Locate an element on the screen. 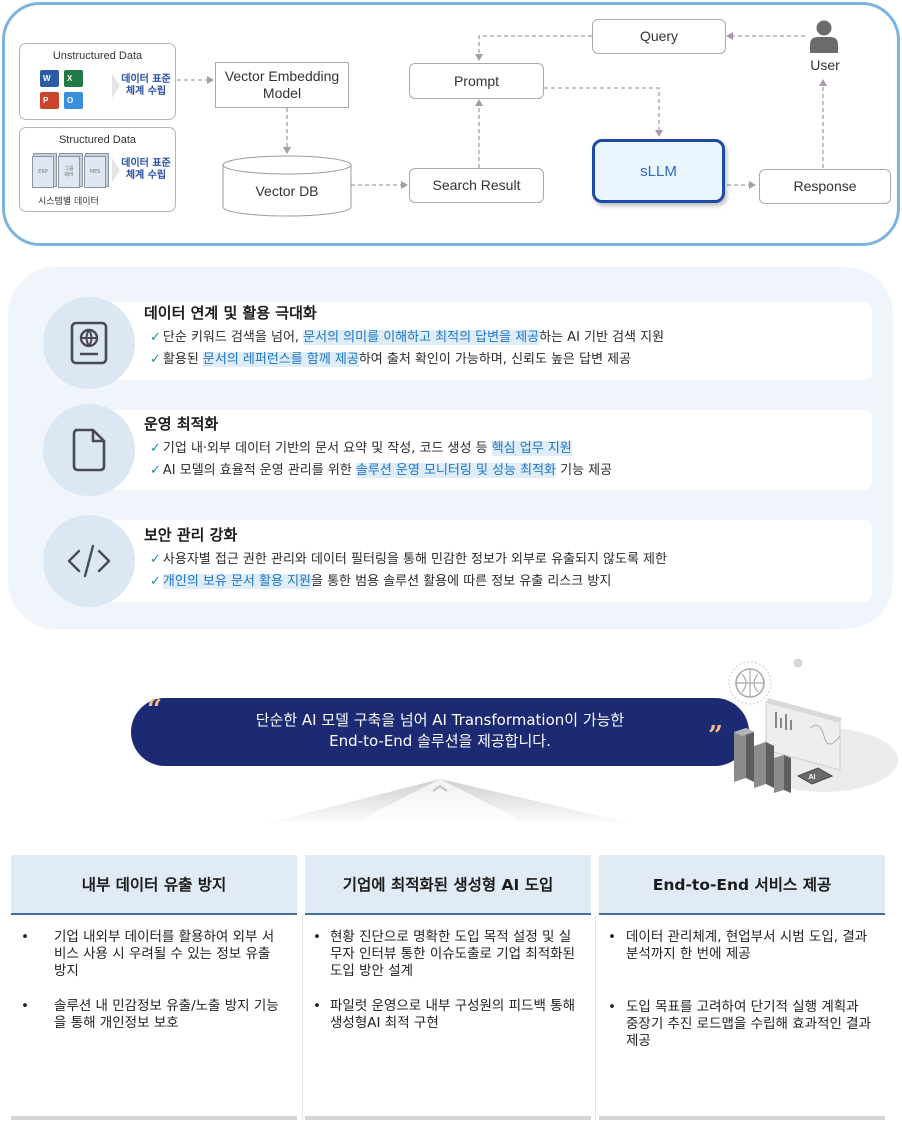  user-label: User is located at coordinates (825, 65).